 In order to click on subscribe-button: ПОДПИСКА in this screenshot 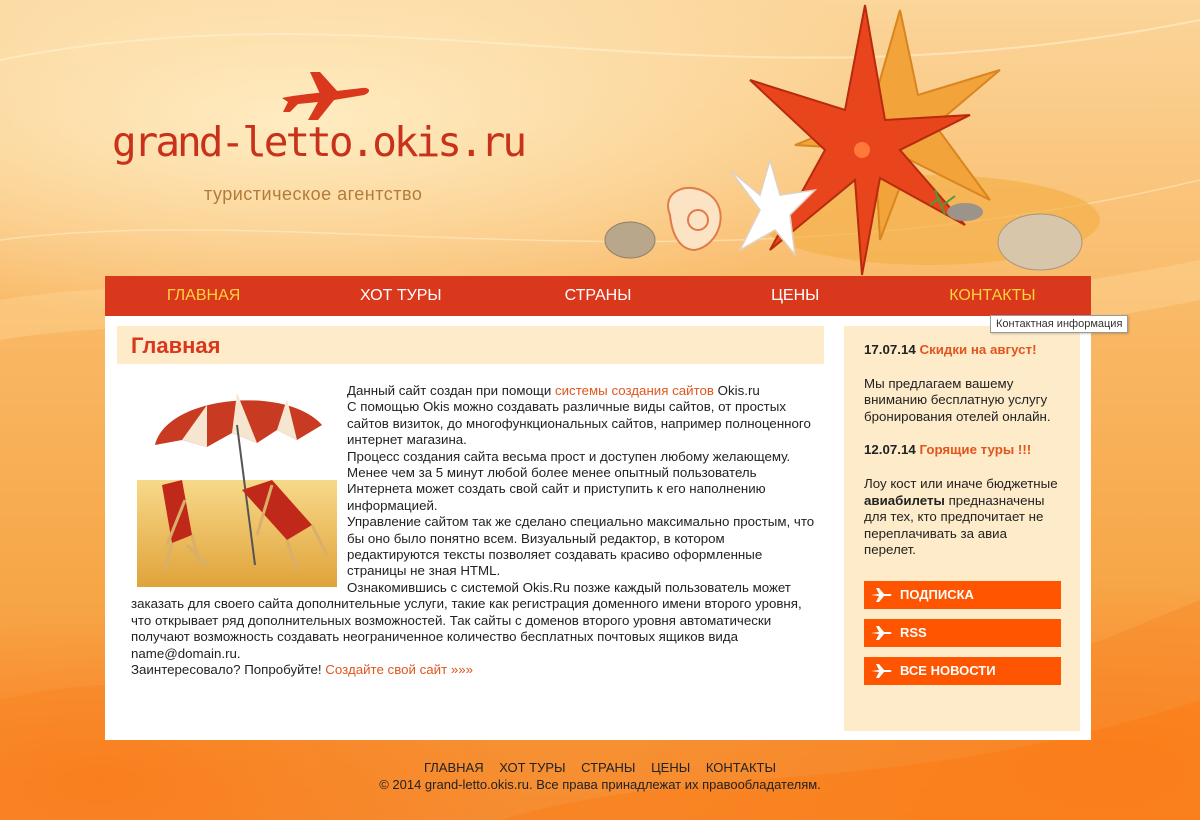, I will do `click(962, 594)`.